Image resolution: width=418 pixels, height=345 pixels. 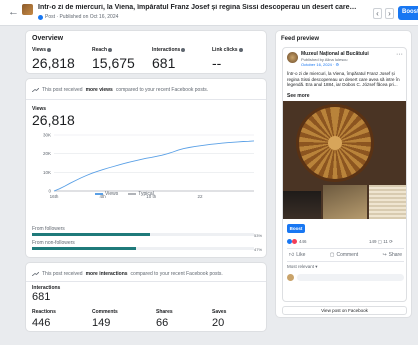 What do you see at coordinates (389, 13) in the screenshot?
I see `next-post-button: ›` at bounding box center [389, 13].